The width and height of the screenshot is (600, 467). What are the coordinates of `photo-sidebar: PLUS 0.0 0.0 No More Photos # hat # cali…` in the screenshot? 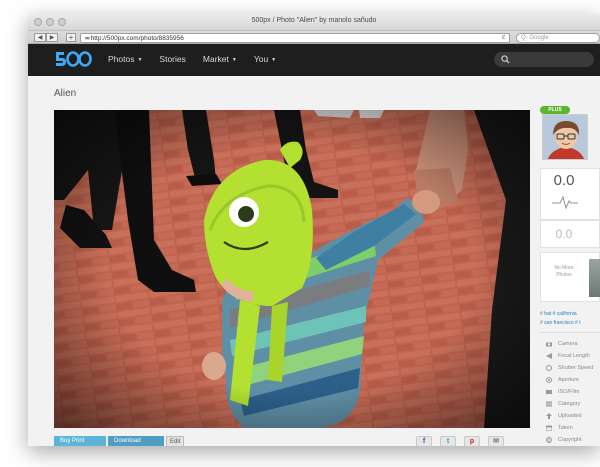 It's located at (570, 276).